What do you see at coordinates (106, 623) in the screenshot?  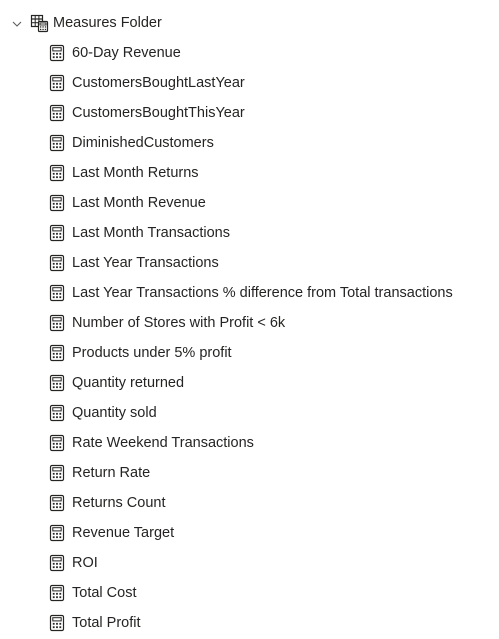 I see `measure-label: Total Profit` at bounding box center [106, 623].